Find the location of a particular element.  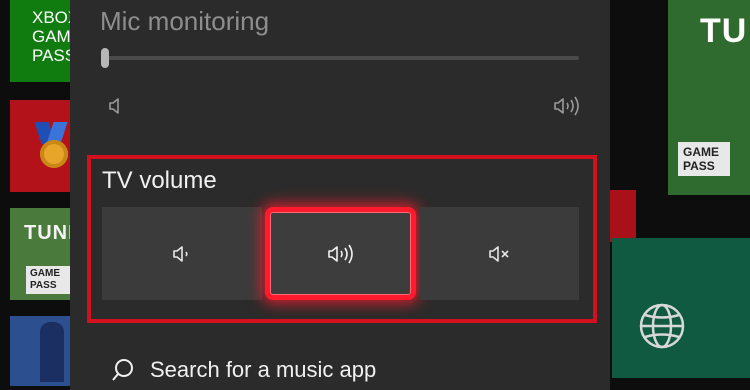

tunic-title: TUNI is located at coordinates (47, 233).